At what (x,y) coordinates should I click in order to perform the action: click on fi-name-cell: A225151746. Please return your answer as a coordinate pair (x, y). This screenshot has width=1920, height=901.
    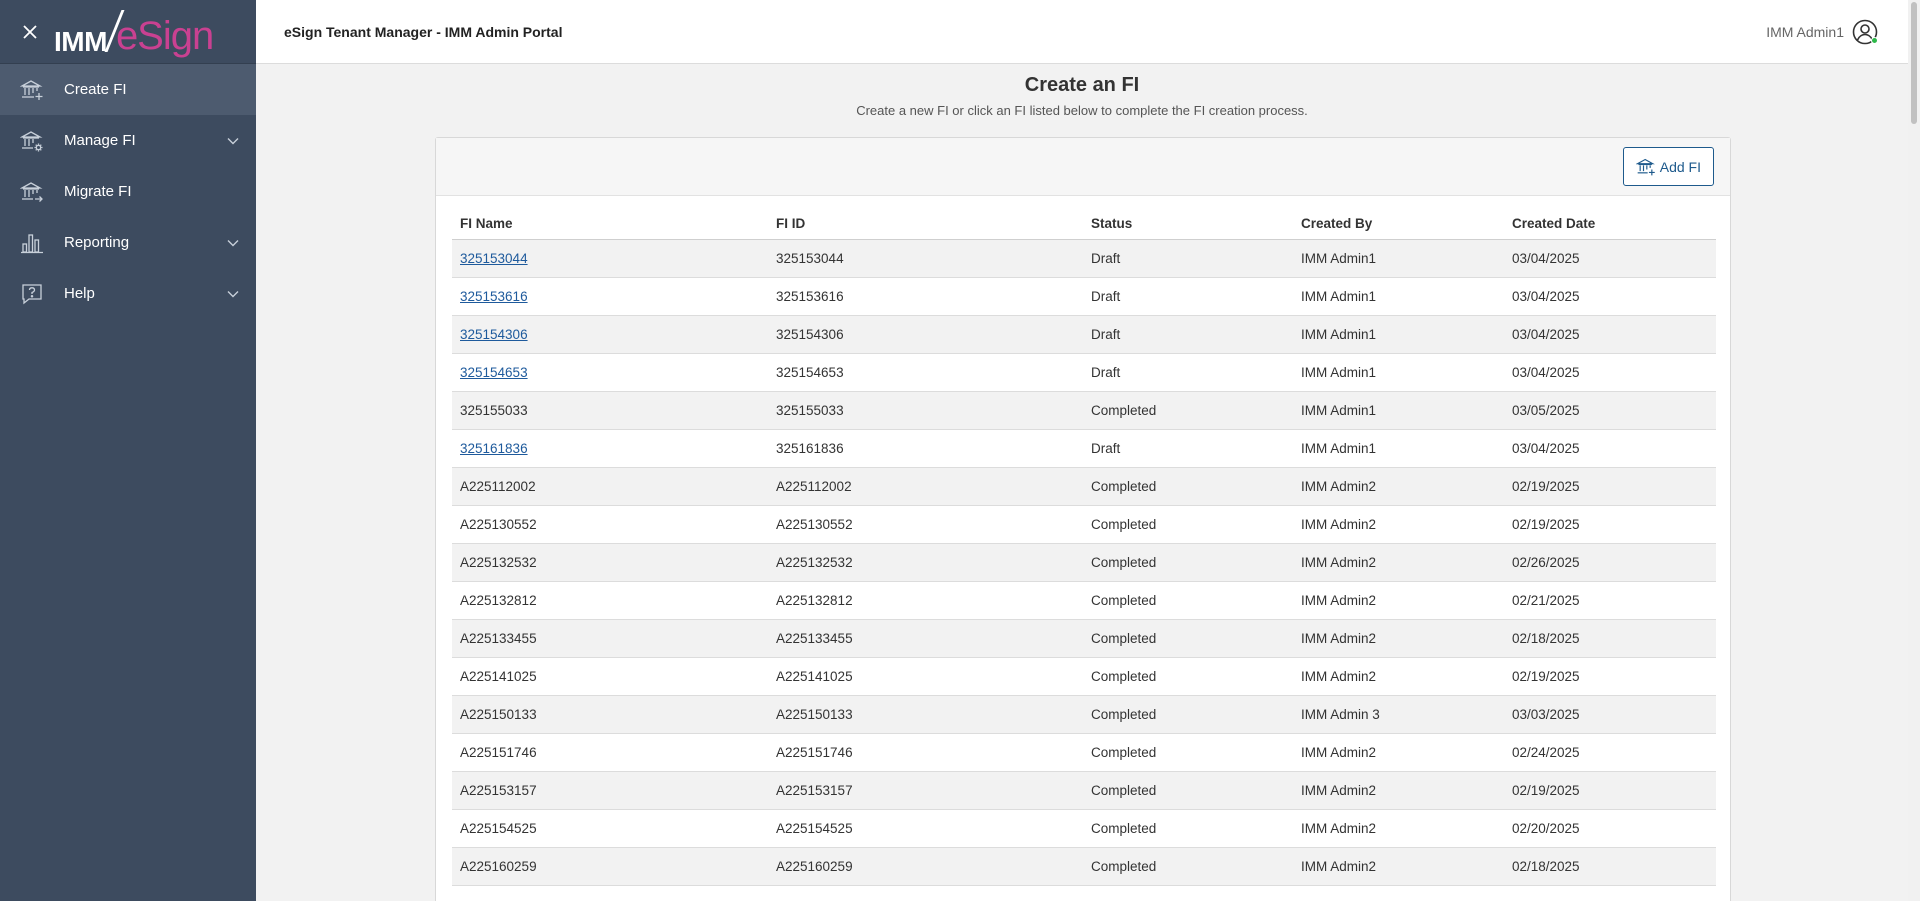
    Looking at the image, I should click on (610, 752).